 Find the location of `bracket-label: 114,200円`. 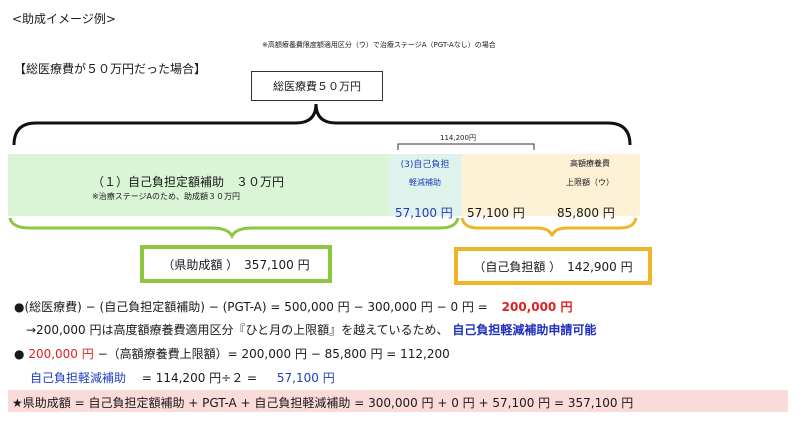

bracket-label: 114,200円 is located at coordinates (458, 138).